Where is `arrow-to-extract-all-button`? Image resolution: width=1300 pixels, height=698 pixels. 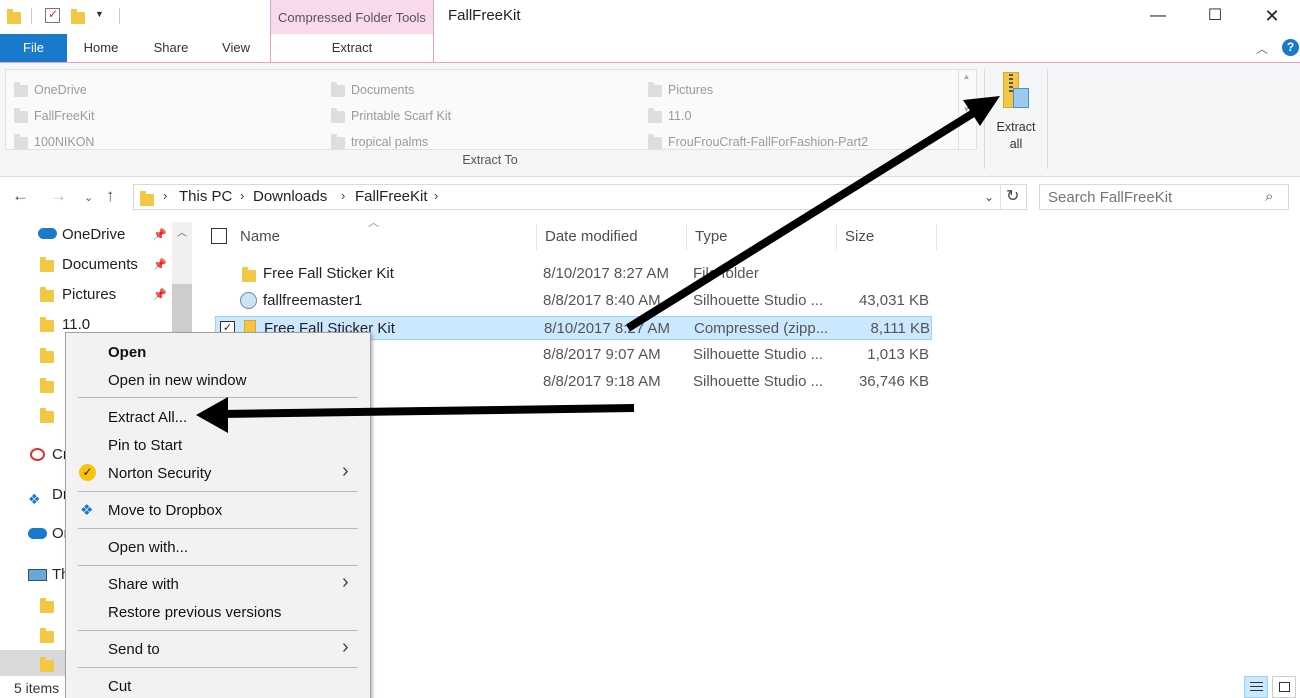
arrow-to-extract-all-button is located at coordinates (812, 214).